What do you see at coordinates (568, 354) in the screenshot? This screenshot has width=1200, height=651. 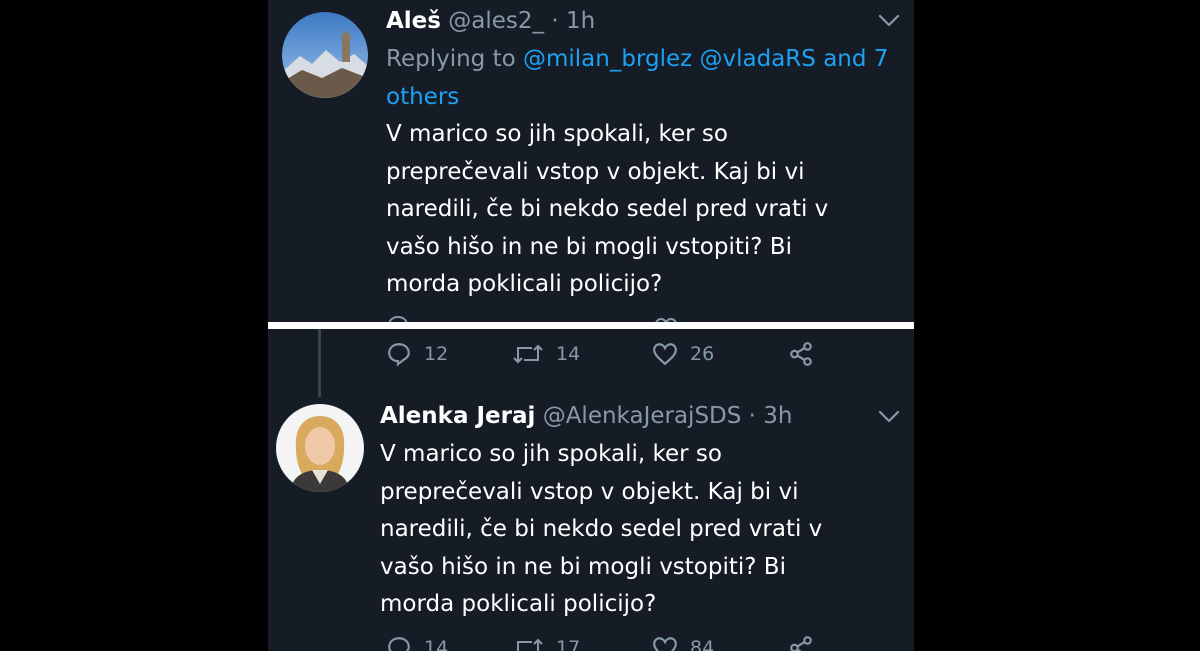 I see `retweet-count: 14` at bounding box center [568, 354].